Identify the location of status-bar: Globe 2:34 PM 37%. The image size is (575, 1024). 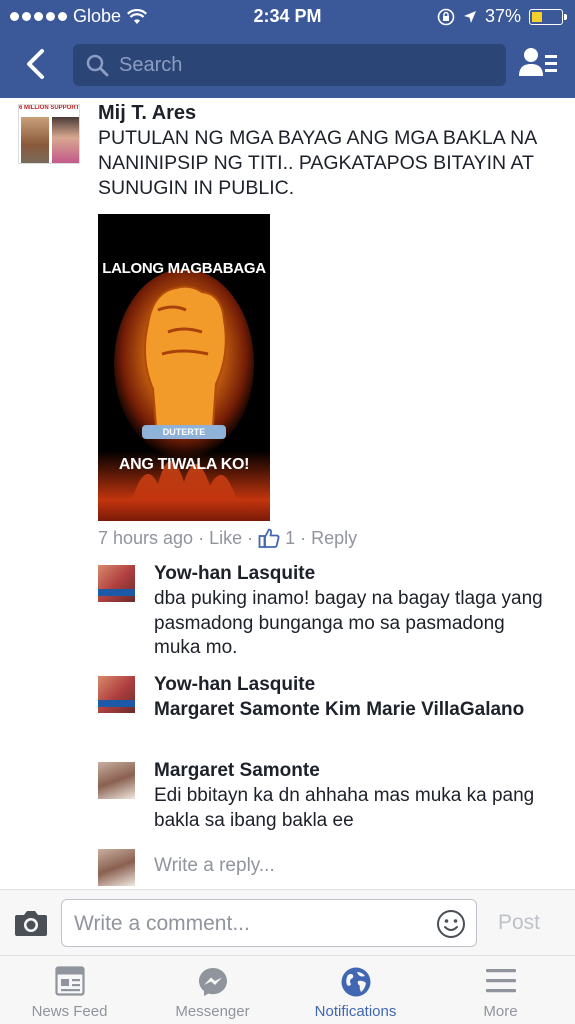
(287, 16).